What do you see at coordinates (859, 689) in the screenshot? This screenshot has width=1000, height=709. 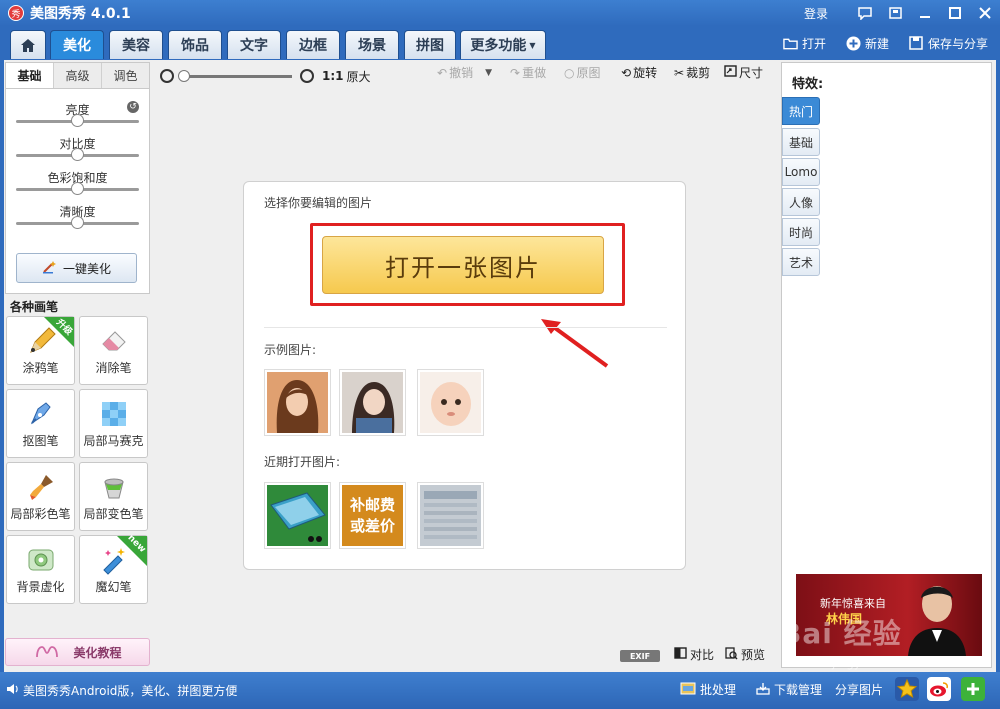 I see `share-image-label: 分享图片` at bounding box center [859, 689].